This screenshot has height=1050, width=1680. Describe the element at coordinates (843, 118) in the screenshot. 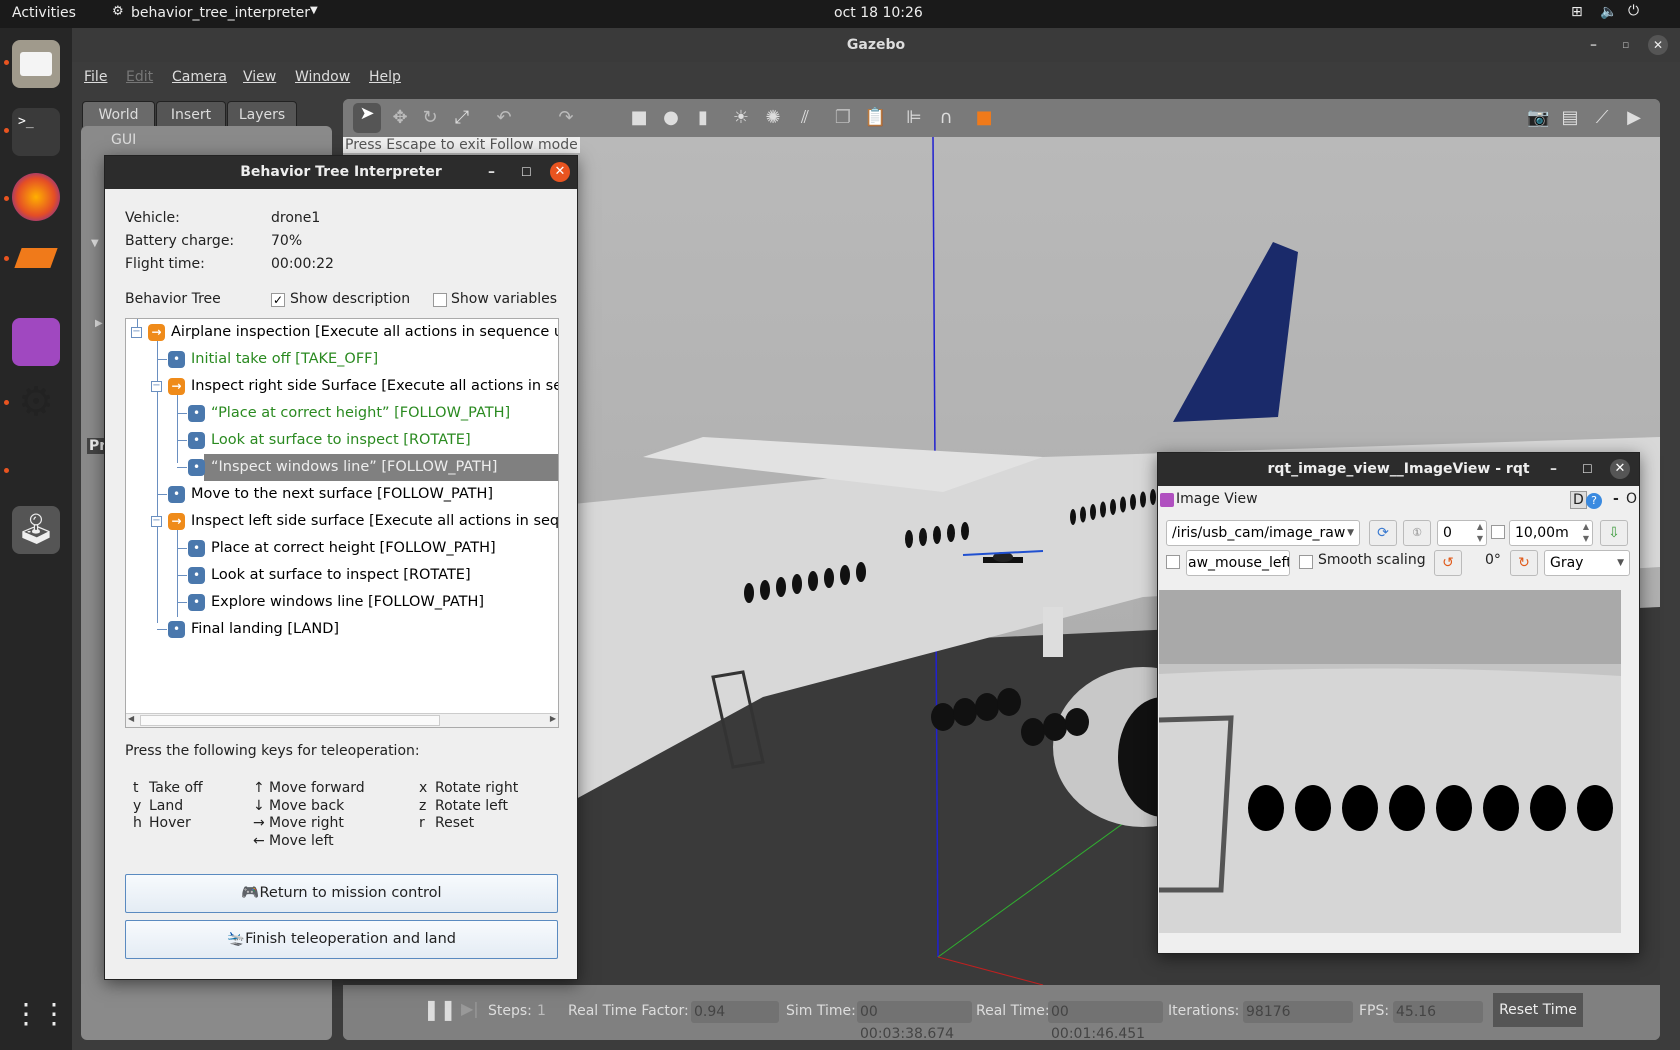

I see `copy-icon: ❐` at that location.